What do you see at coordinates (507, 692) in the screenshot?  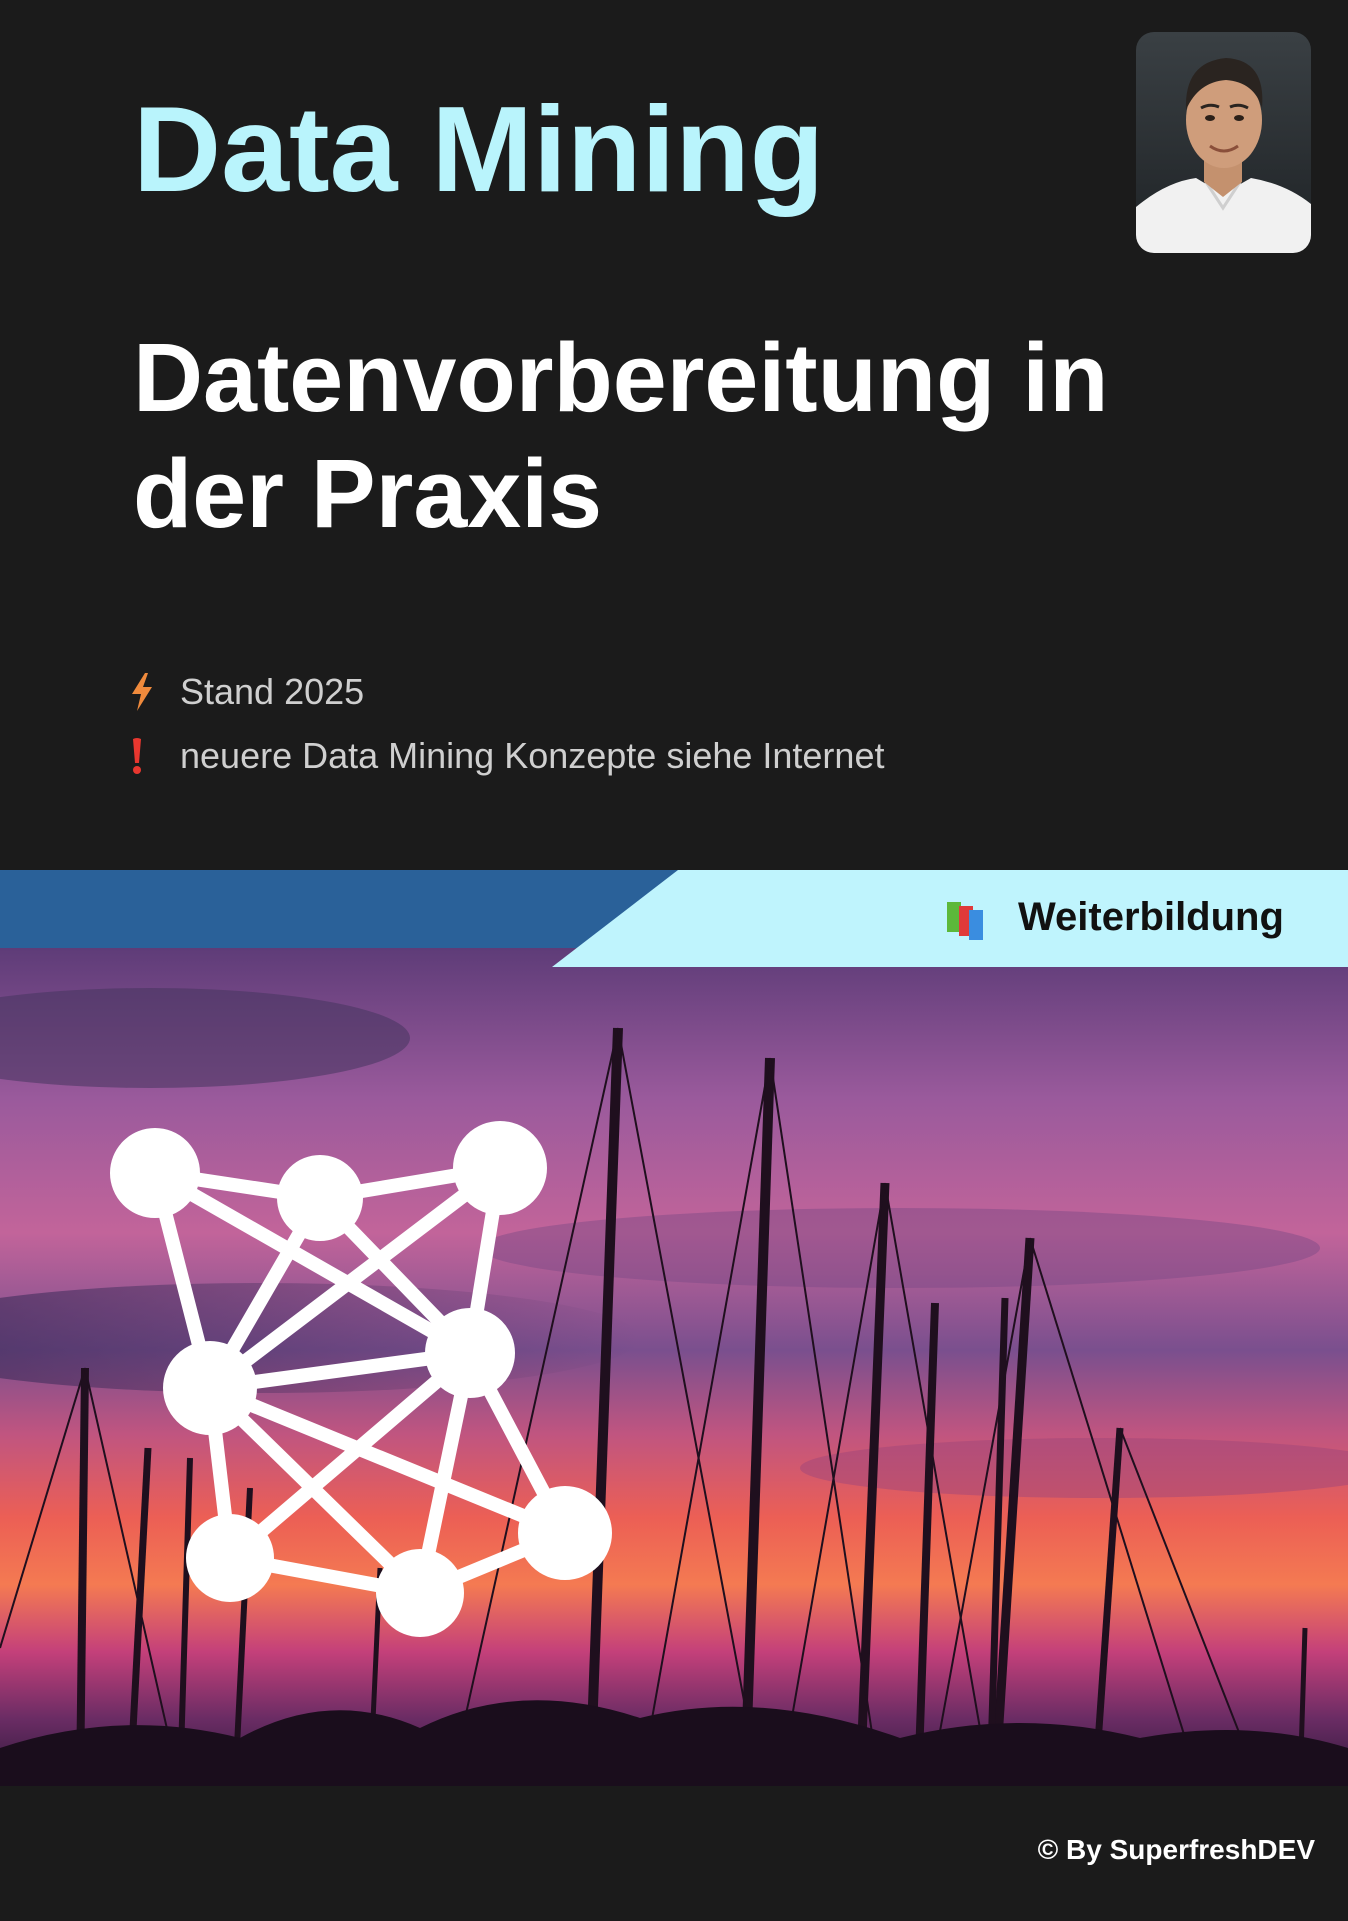 I see `note-item: Stand 2025` at bounding box center [507, 692].